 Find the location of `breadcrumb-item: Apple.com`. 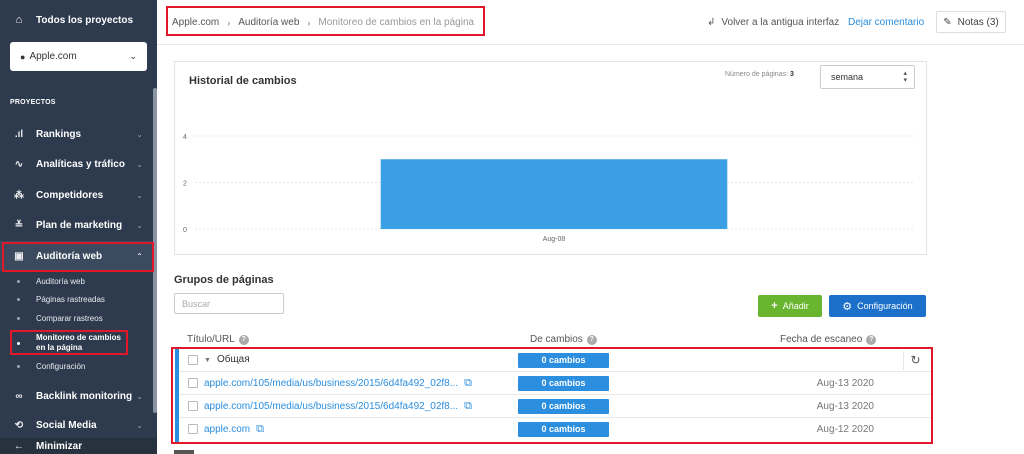

breadcrumb-item: Apple.com is located at coordinates (195, 22).